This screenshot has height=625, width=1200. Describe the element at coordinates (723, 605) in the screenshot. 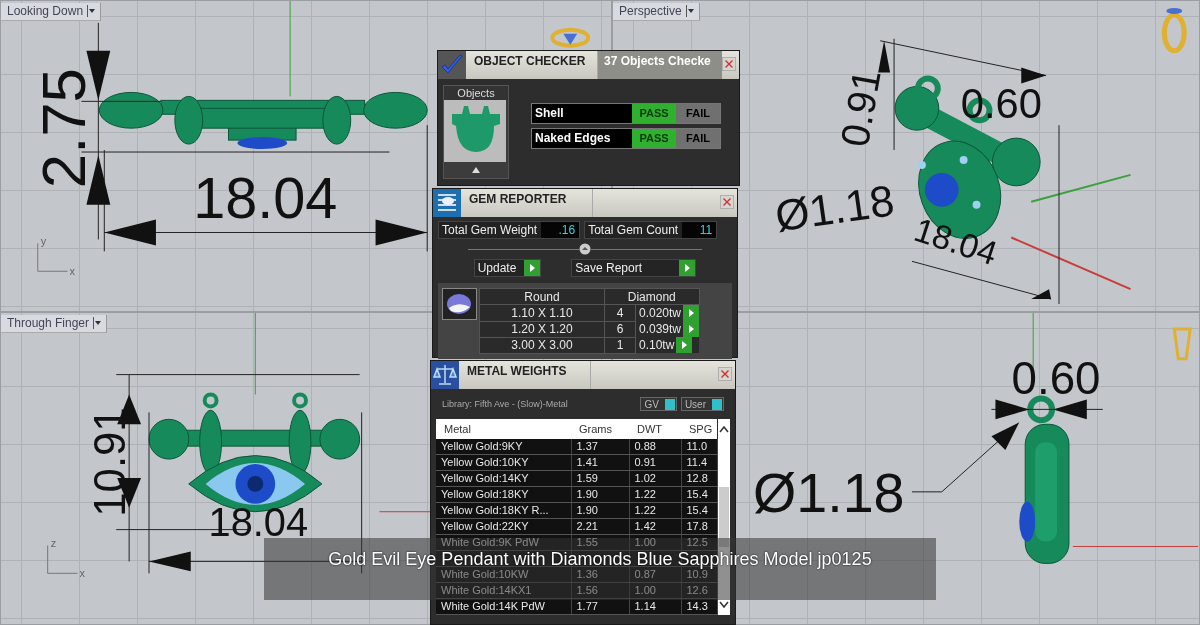

I see `scroll-down-icon` at that location.